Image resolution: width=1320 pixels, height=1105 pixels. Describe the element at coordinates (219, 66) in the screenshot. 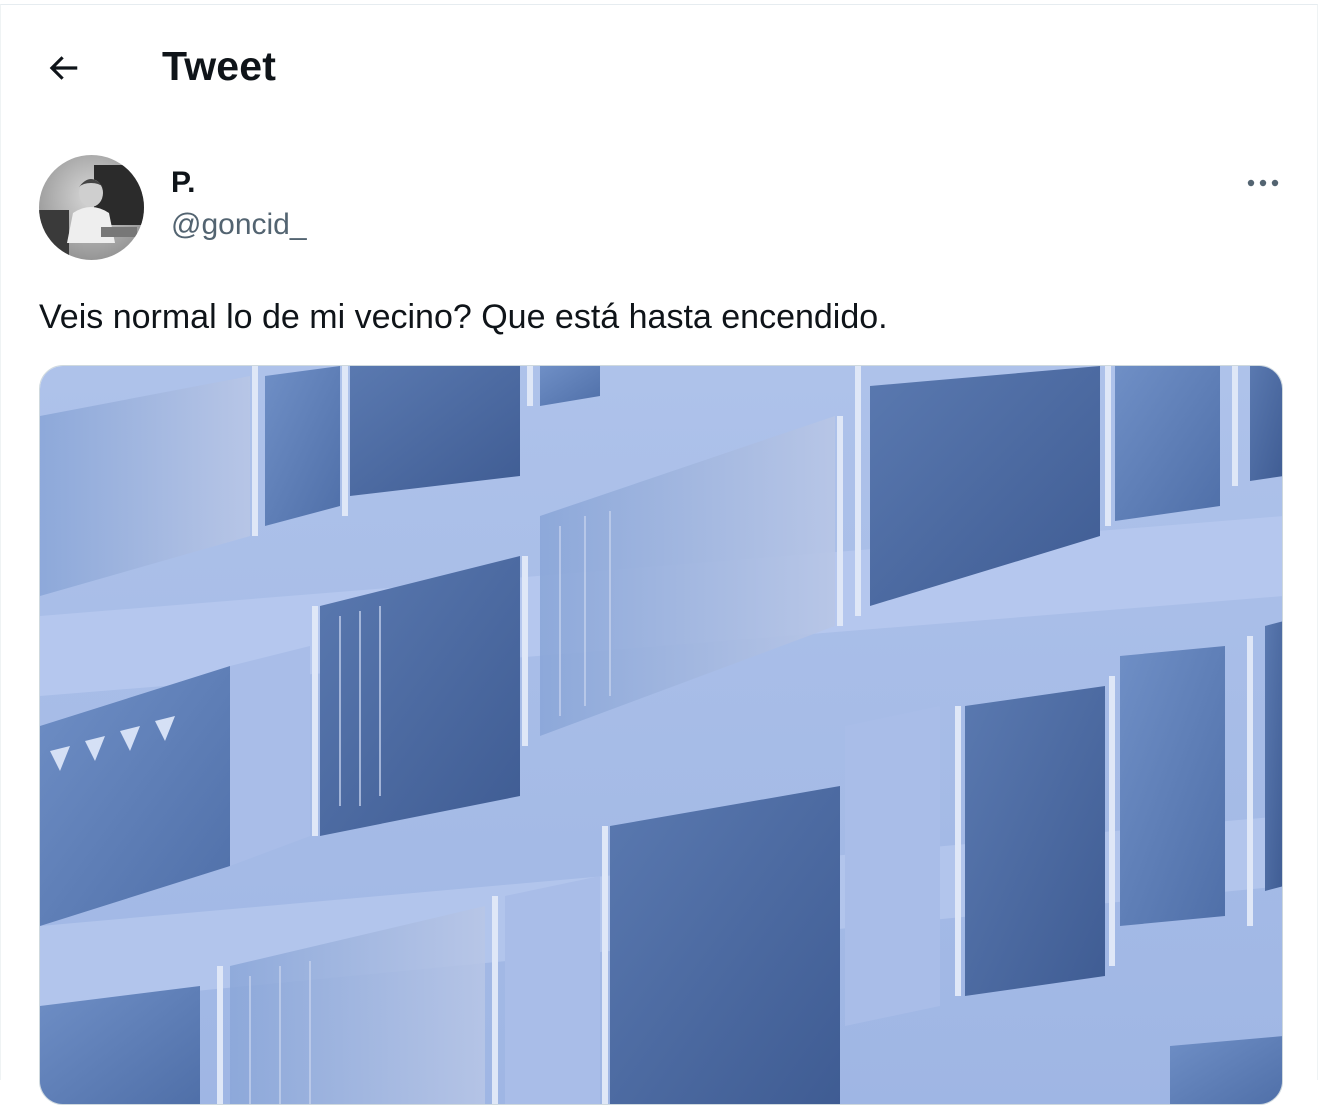

I see `page-title: Tweet` at that location.